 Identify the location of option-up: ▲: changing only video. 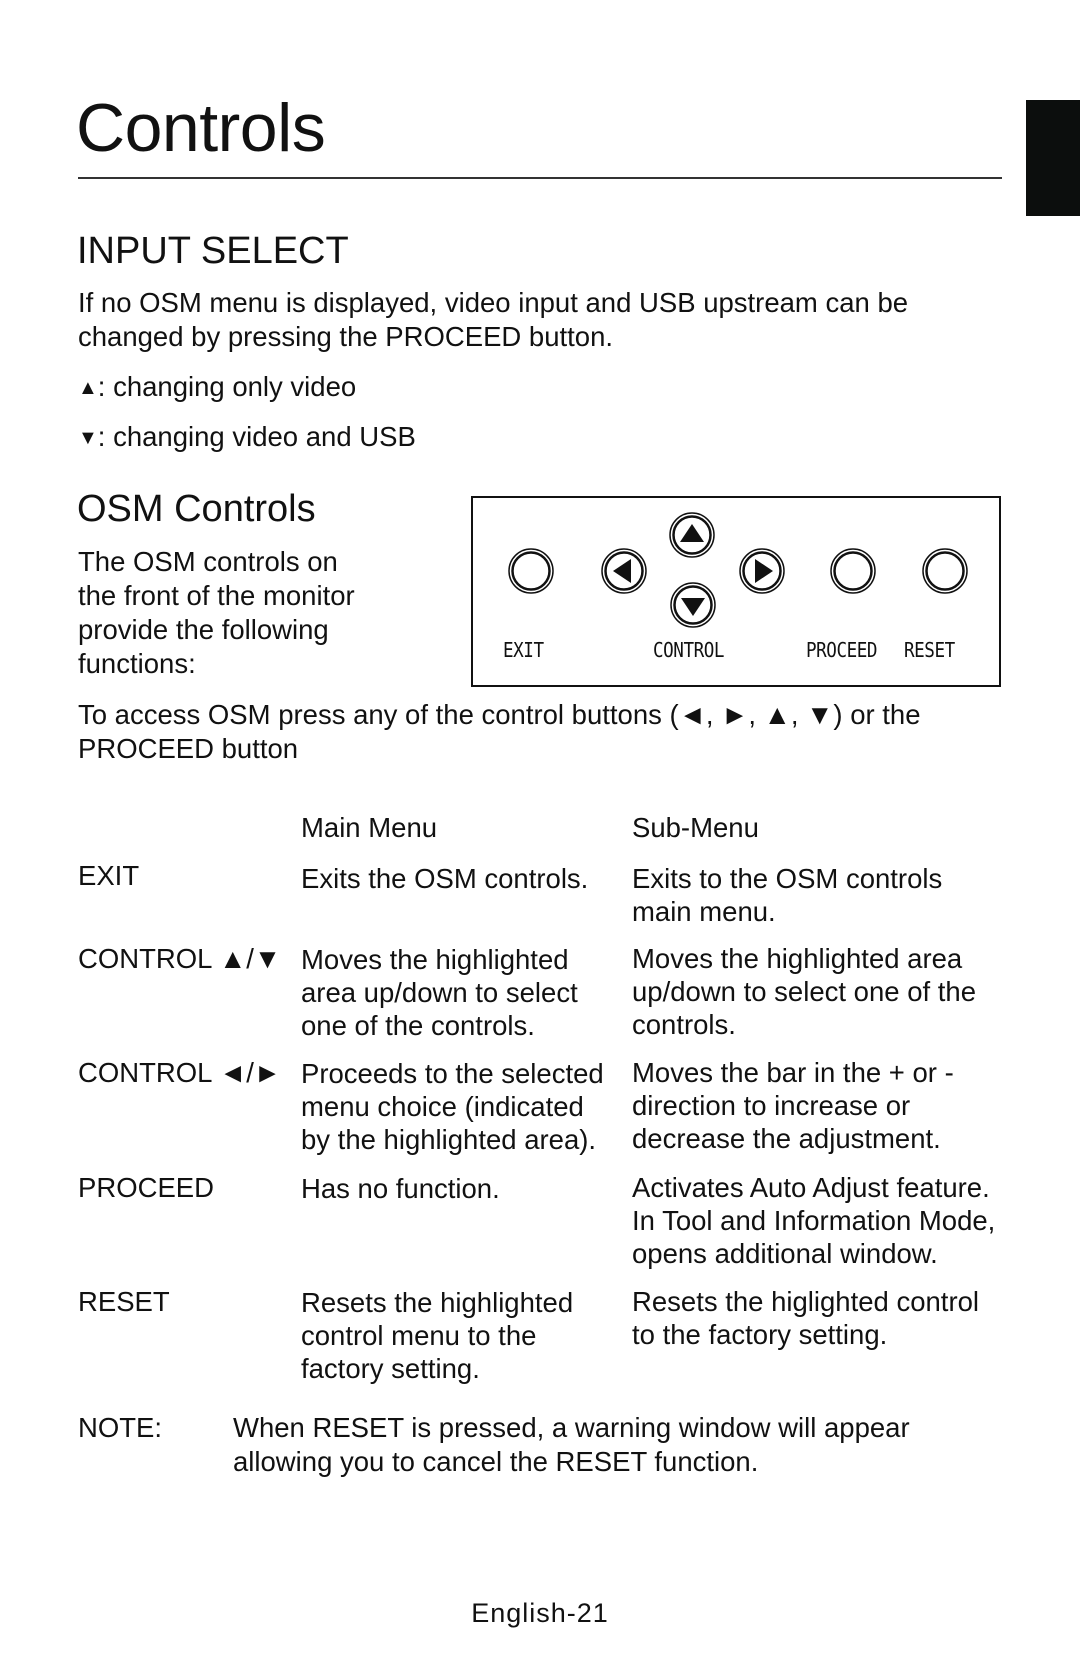
(217, 387).